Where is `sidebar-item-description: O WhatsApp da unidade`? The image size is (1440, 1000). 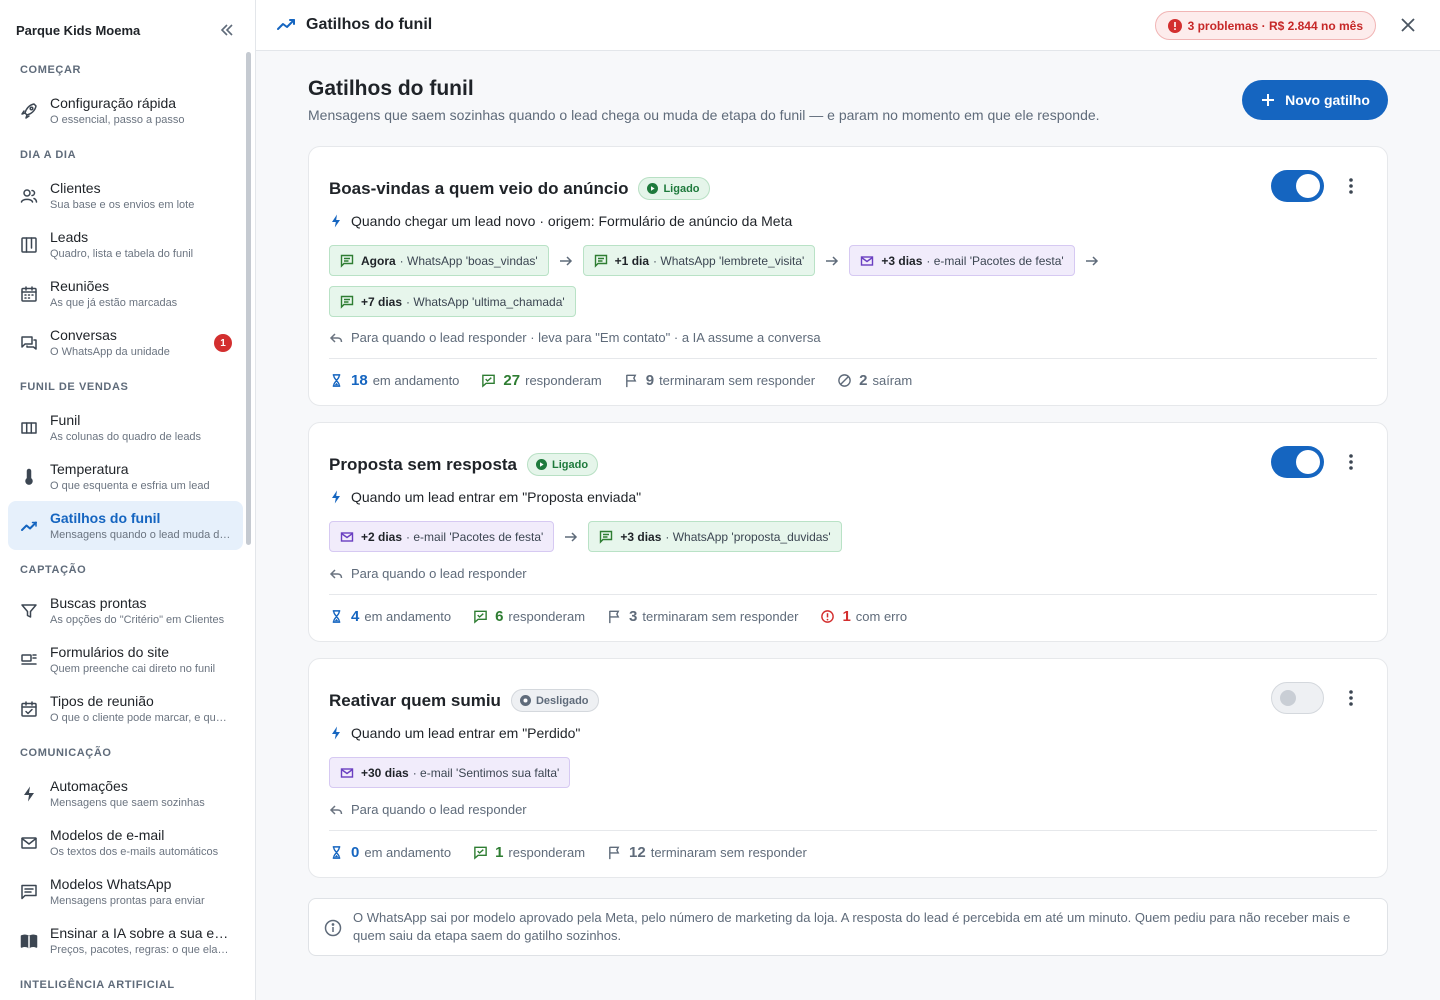 sidebar-item-description: O WhatsApp da unidade is located at coordinates (110, 351).